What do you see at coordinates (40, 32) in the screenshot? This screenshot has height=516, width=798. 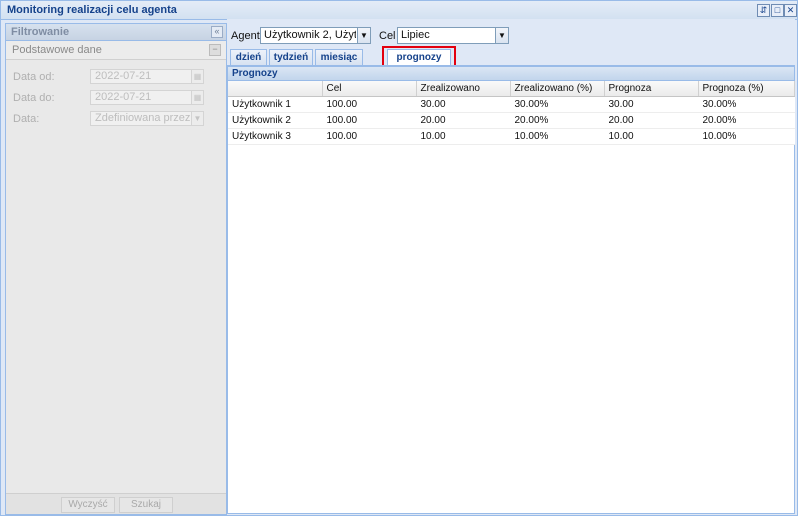 I see `filter-panel-title: Filtrowanie` at bounding box center [40, 32].